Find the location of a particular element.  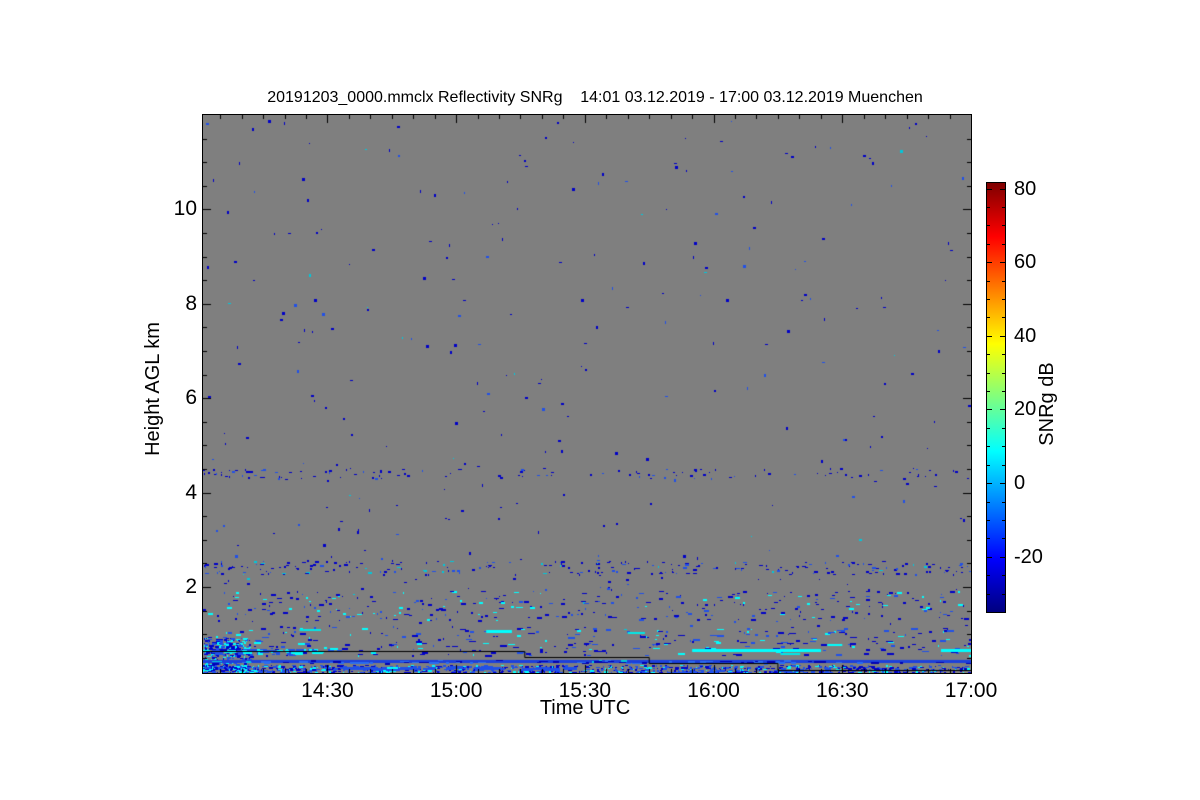

x-tick-label: 16:30 is located at coordinates (842, 690).